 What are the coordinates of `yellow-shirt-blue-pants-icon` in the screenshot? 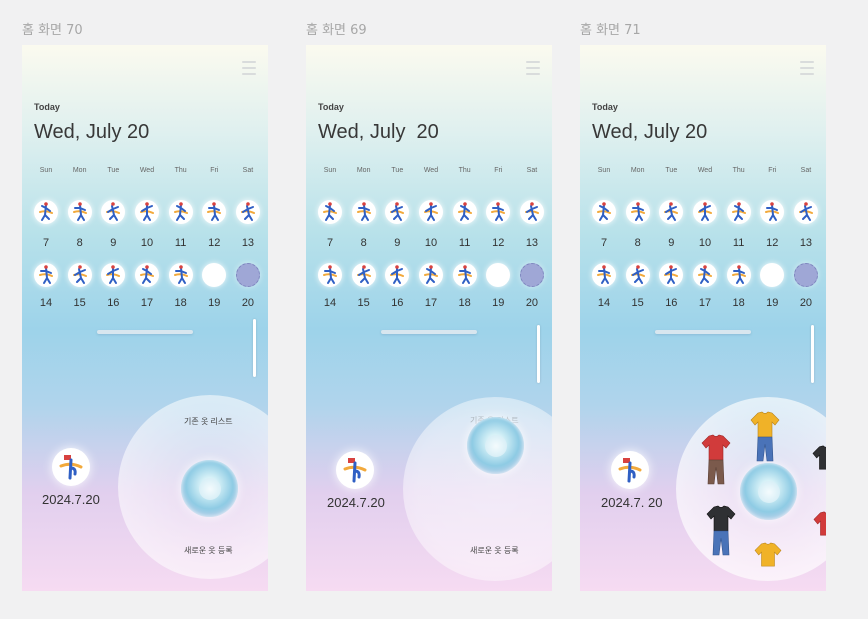 It's located at (765, 439).